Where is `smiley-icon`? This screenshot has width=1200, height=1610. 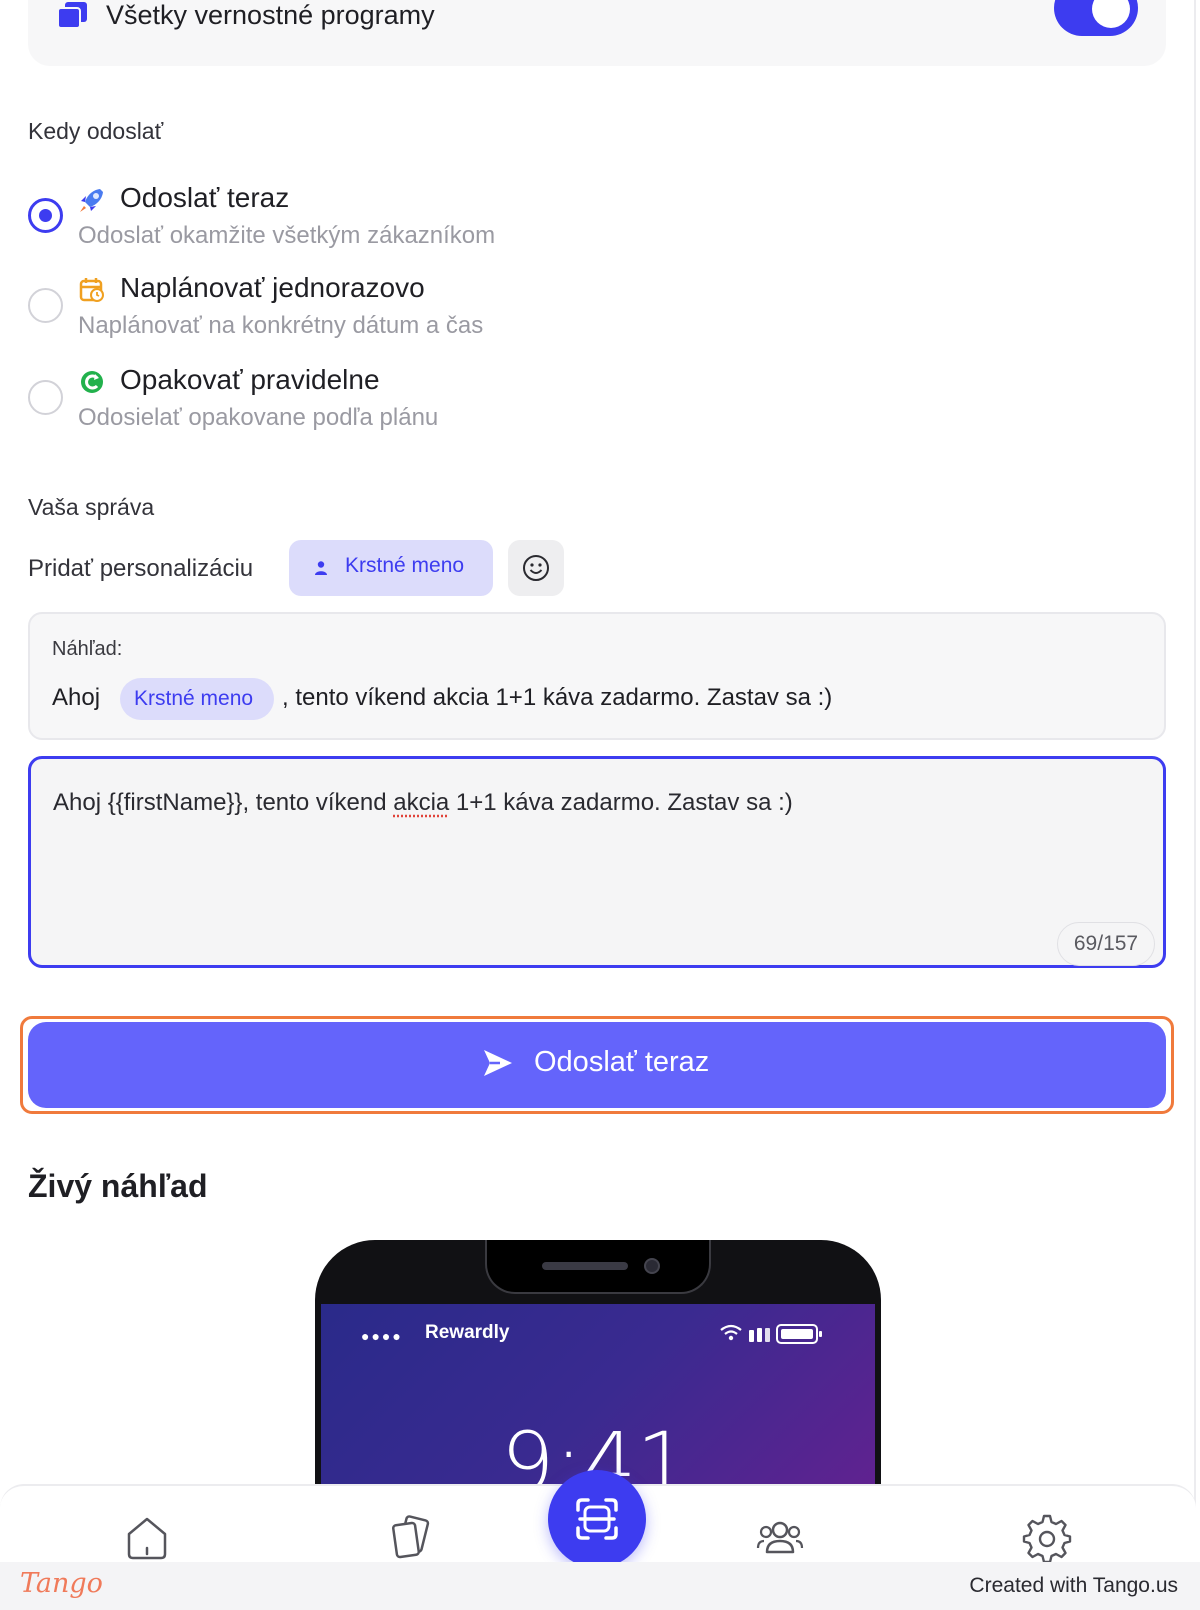 smiley-icon is located at coordinates (536, 568).